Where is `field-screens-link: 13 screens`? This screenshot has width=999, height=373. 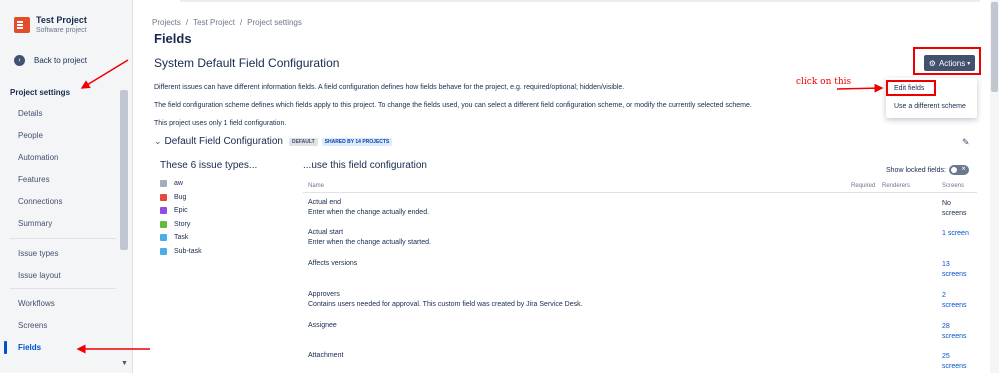 field-screens-link: 13 screens is located at coordinates (954, 270).